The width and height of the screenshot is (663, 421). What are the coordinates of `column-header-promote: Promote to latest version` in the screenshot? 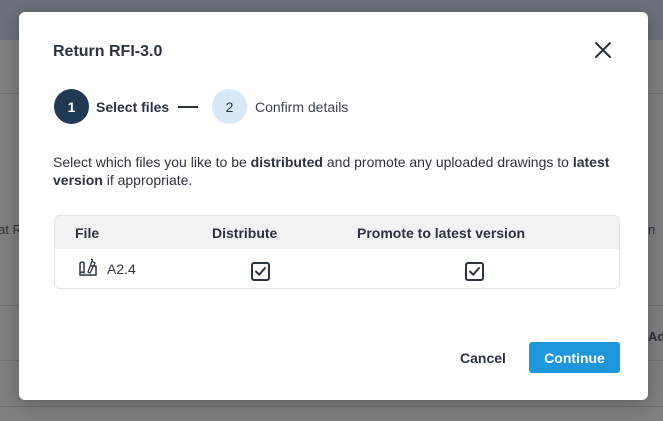 It's located at (441, 233).